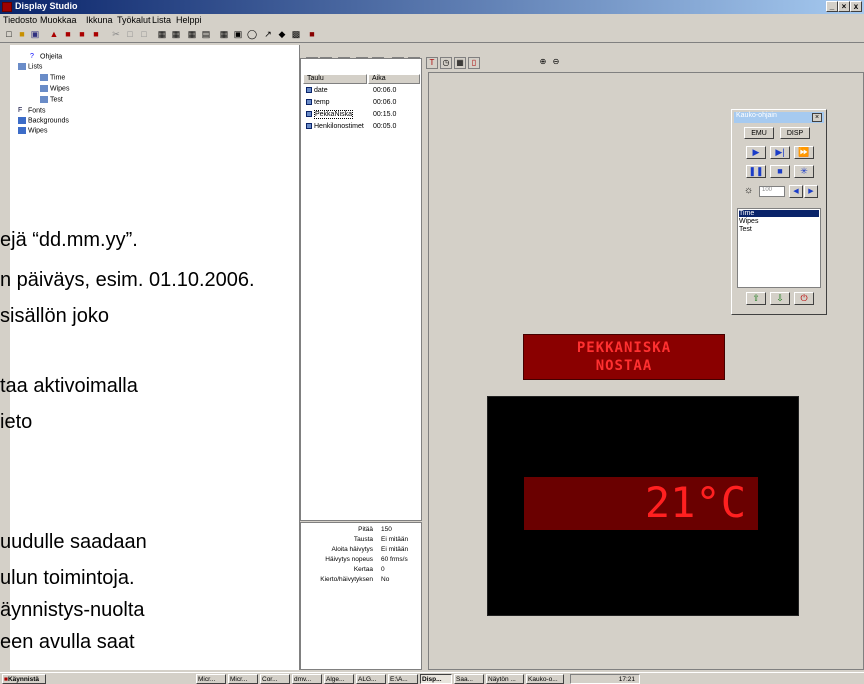 The image size is (864, 684). What do you see at coordinates (24, 679) in the screenshot?
I see `start-button: ■Käynnistä` at bounding box center [24, 679].